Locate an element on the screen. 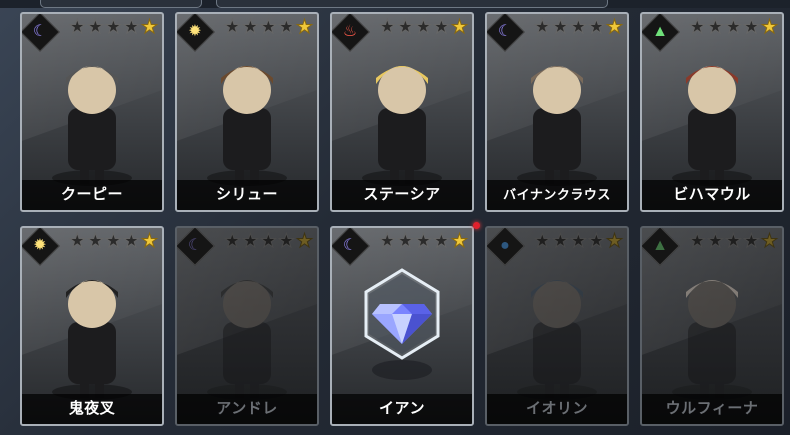 The image size is (790, 435). character-name: クーピー is located at coordinates (92, 195).